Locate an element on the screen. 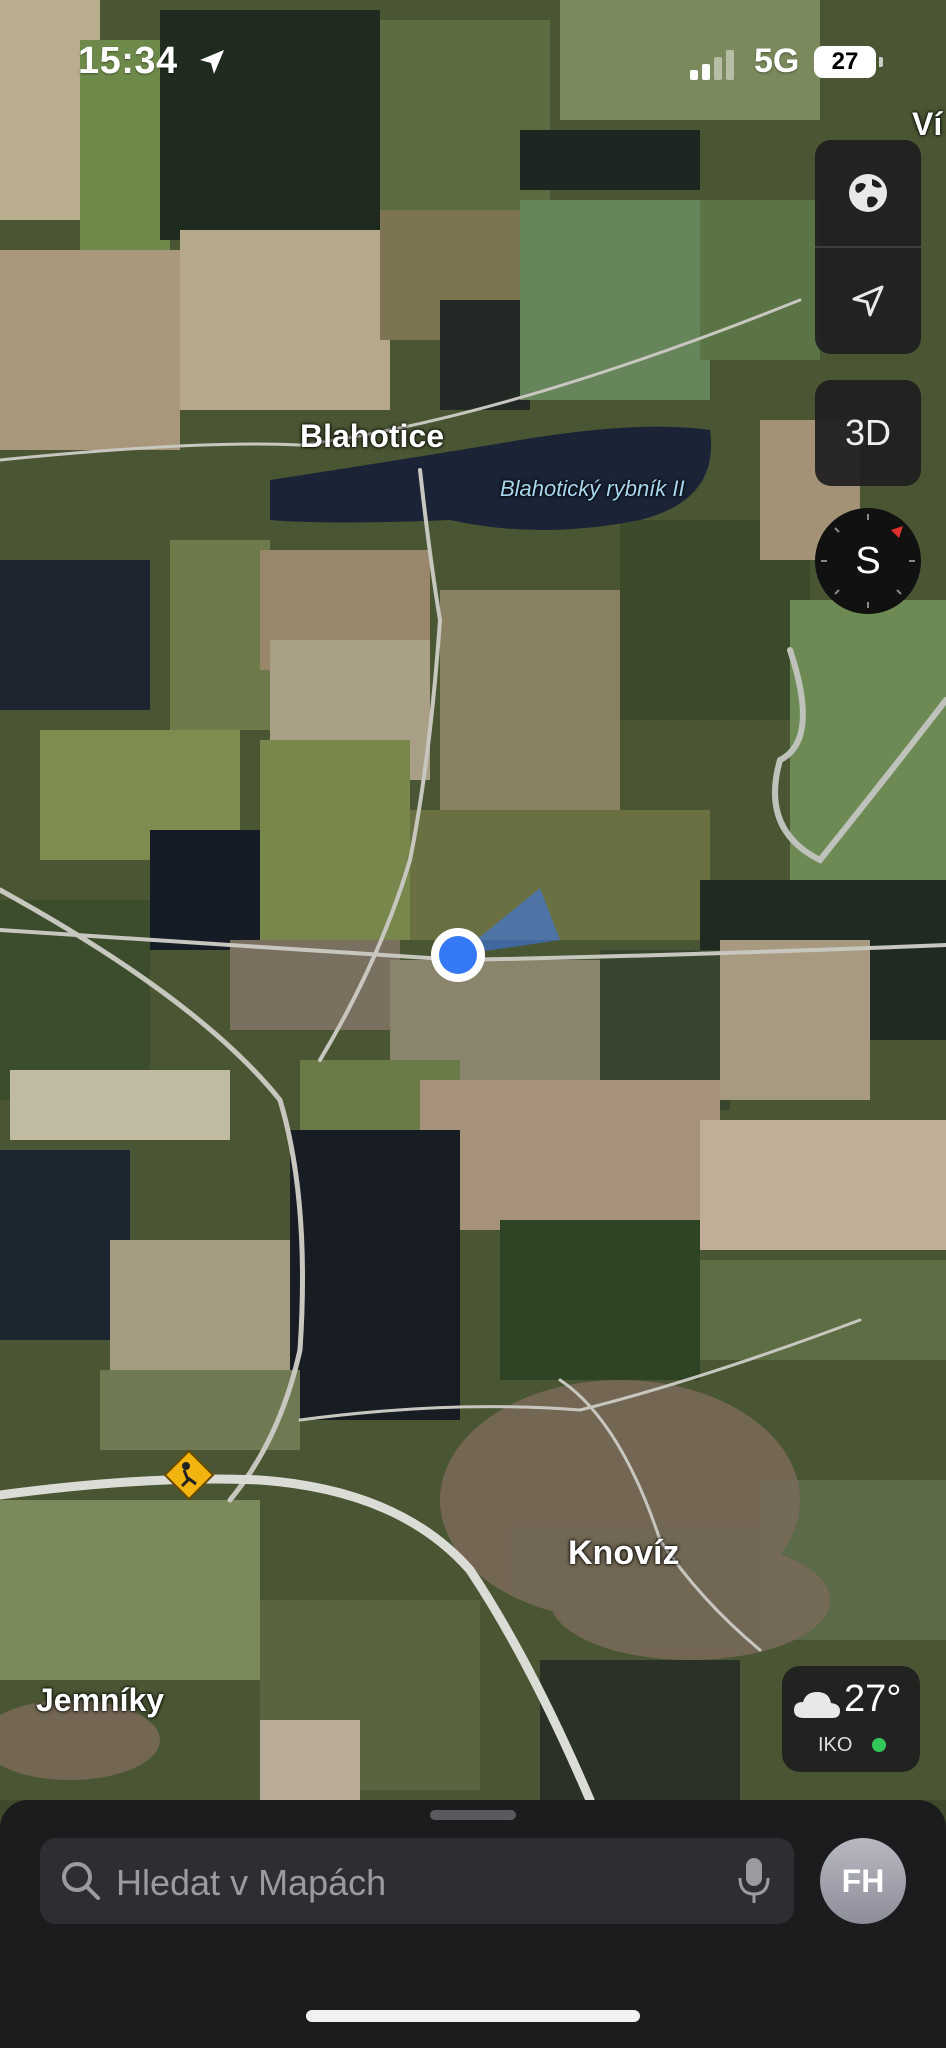  cloud-icon is located at coordinates (817, 1705).